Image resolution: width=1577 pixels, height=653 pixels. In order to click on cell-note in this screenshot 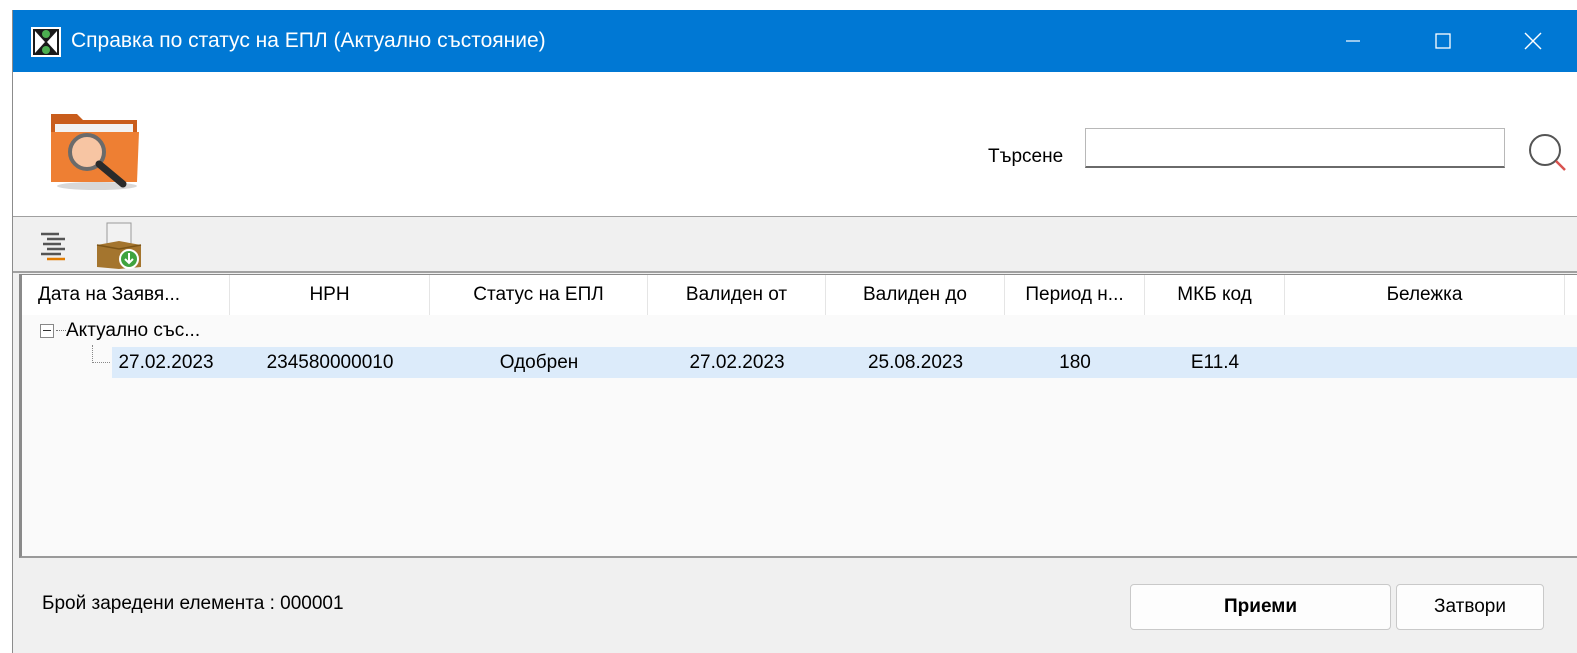, I will do `click(1425, 362)`.